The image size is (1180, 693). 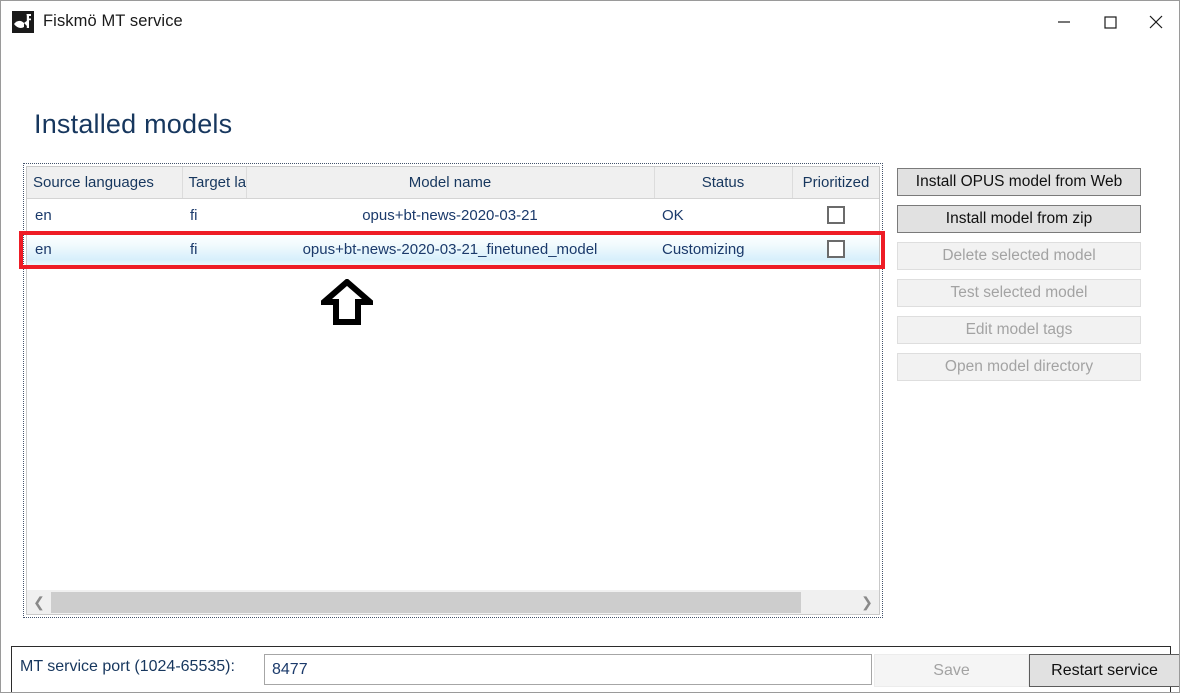 What do you see at coordinates (214, 183) in the screenshot?
I see `column-header-target-languages: Target la` at bounding box center [214, 183].